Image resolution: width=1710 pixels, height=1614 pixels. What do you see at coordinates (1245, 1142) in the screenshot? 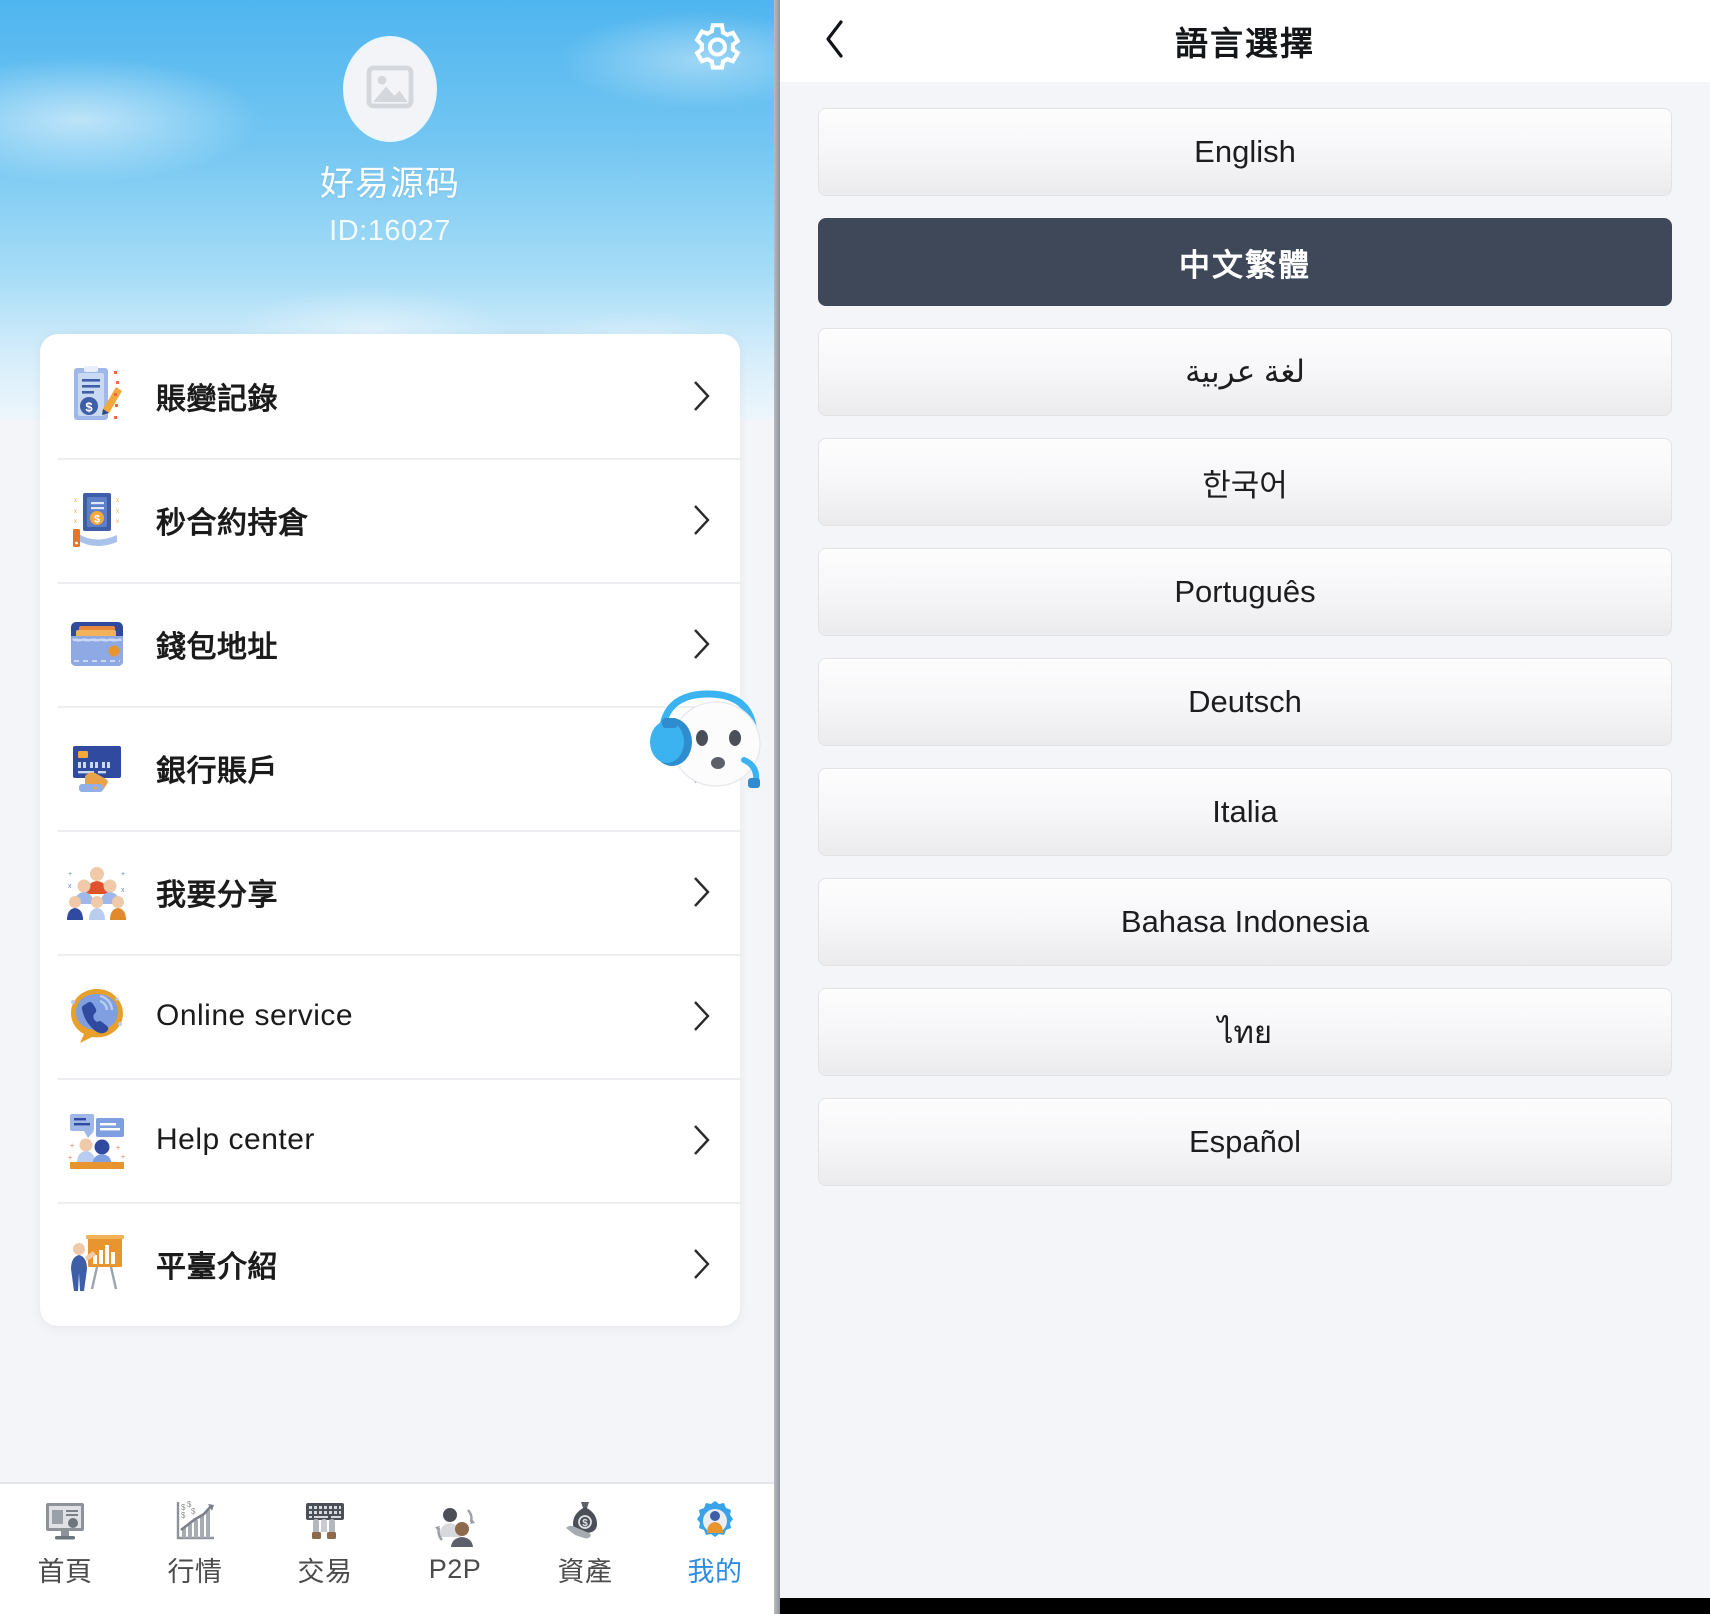
I see `language-option-spanish: Español` at bounding box center [1245, 1142].